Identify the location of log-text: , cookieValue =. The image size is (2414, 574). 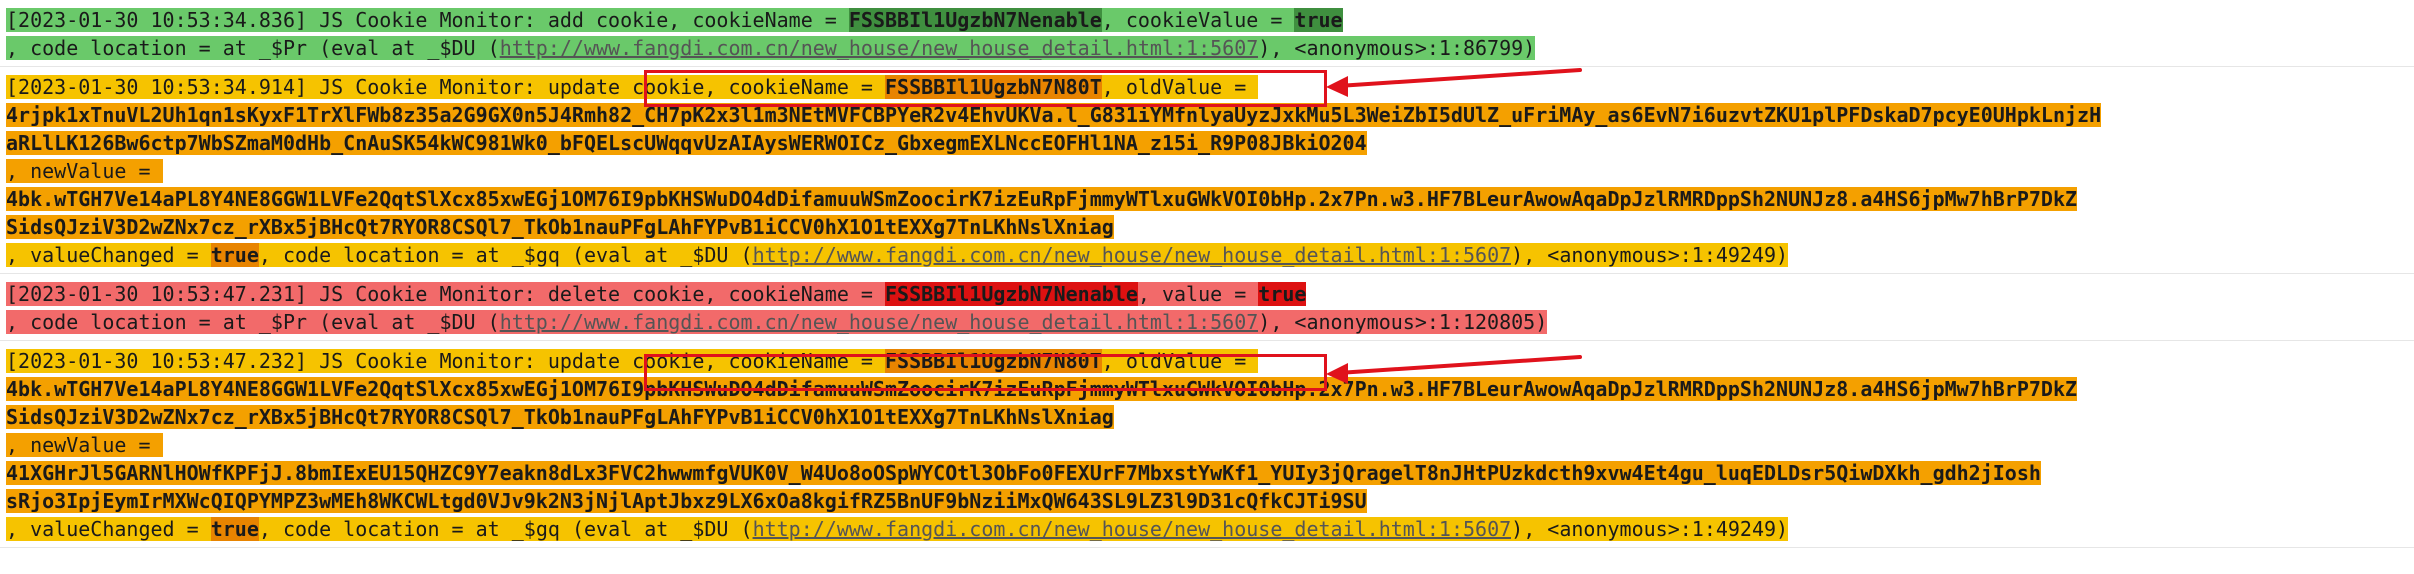
(1198, 20).